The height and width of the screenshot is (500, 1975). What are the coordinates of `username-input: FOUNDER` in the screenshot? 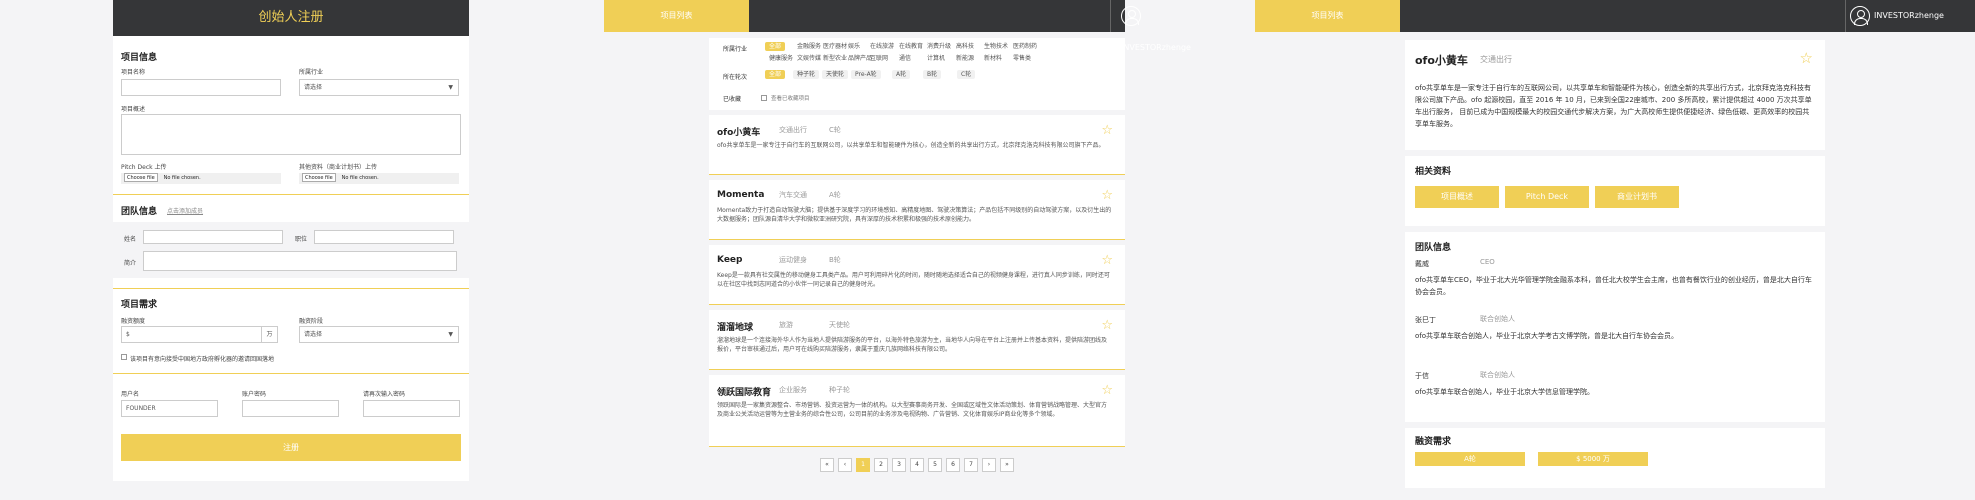 It's located at (169, 408).